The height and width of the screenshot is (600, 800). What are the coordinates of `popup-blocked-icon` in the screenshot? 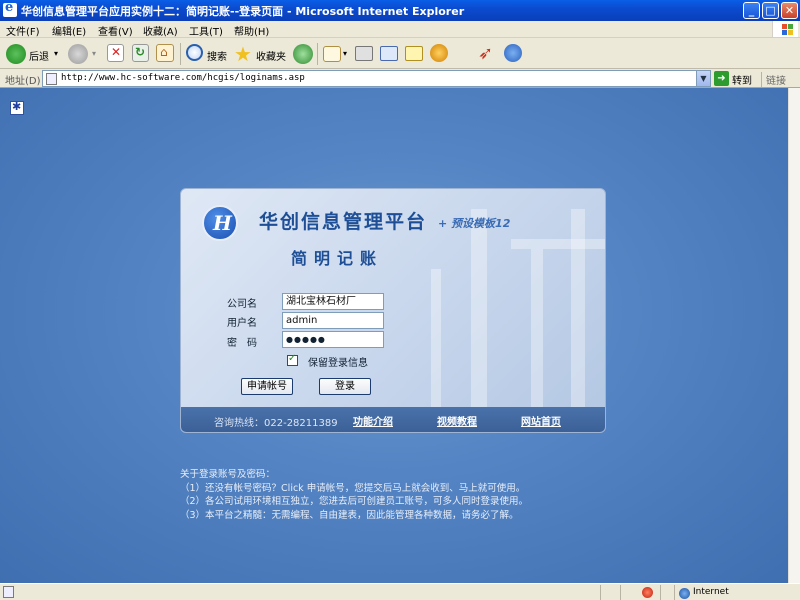 It's located at (647, 592).